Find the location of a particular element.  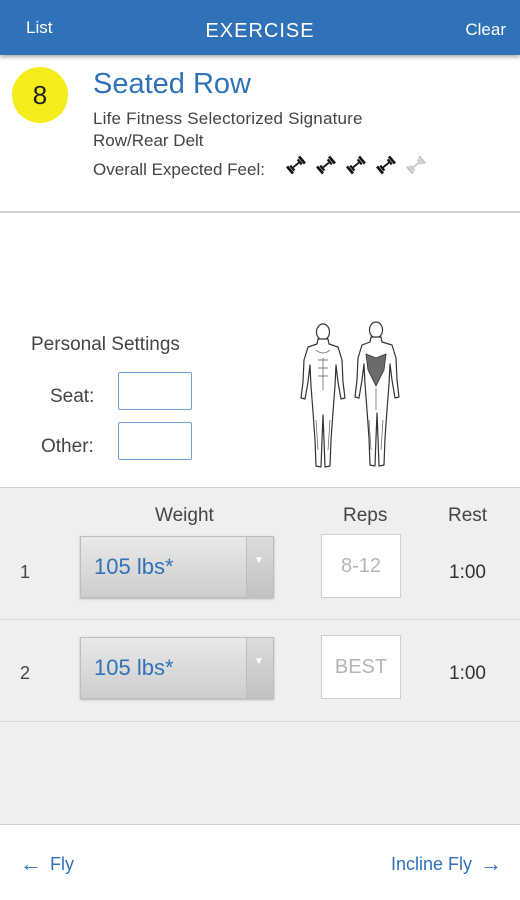

rest-column-header: Rest is located at coordinates (468, 515).